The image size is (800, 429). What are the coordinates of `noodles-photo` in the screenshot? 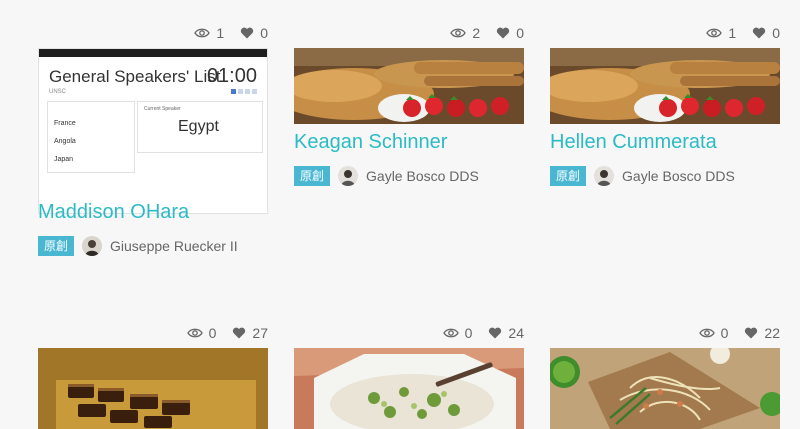 It's located at (665, 388).